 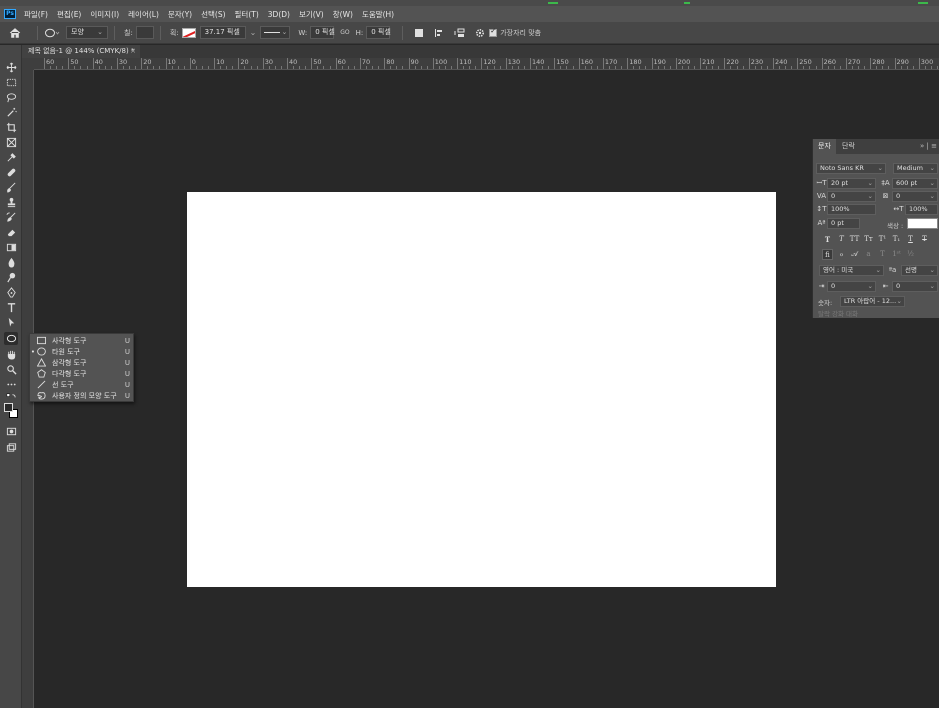 I want to click on hand-tool-icon, so click(x=11, y=354).